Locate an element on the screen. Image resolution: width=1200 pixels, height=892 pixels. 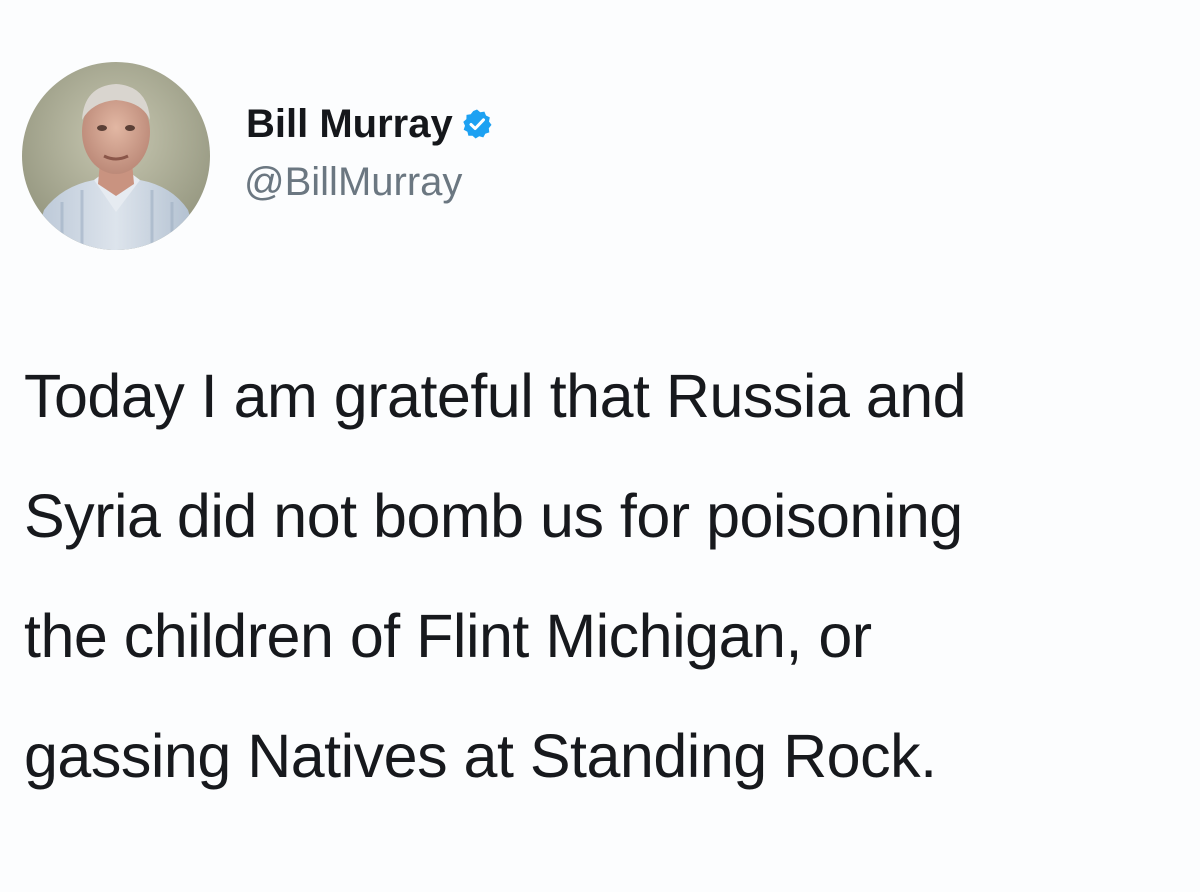
verified-badge-icon is located at coordinates (477, 124).